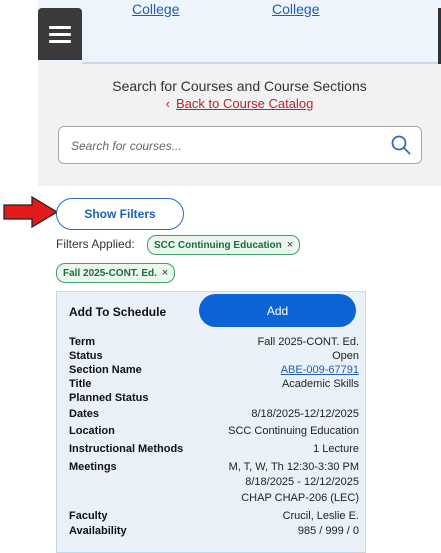 The width and height of the screenshot is (441, 553). I want to click on planned-status-row: Planned Status, so click(214, 399).